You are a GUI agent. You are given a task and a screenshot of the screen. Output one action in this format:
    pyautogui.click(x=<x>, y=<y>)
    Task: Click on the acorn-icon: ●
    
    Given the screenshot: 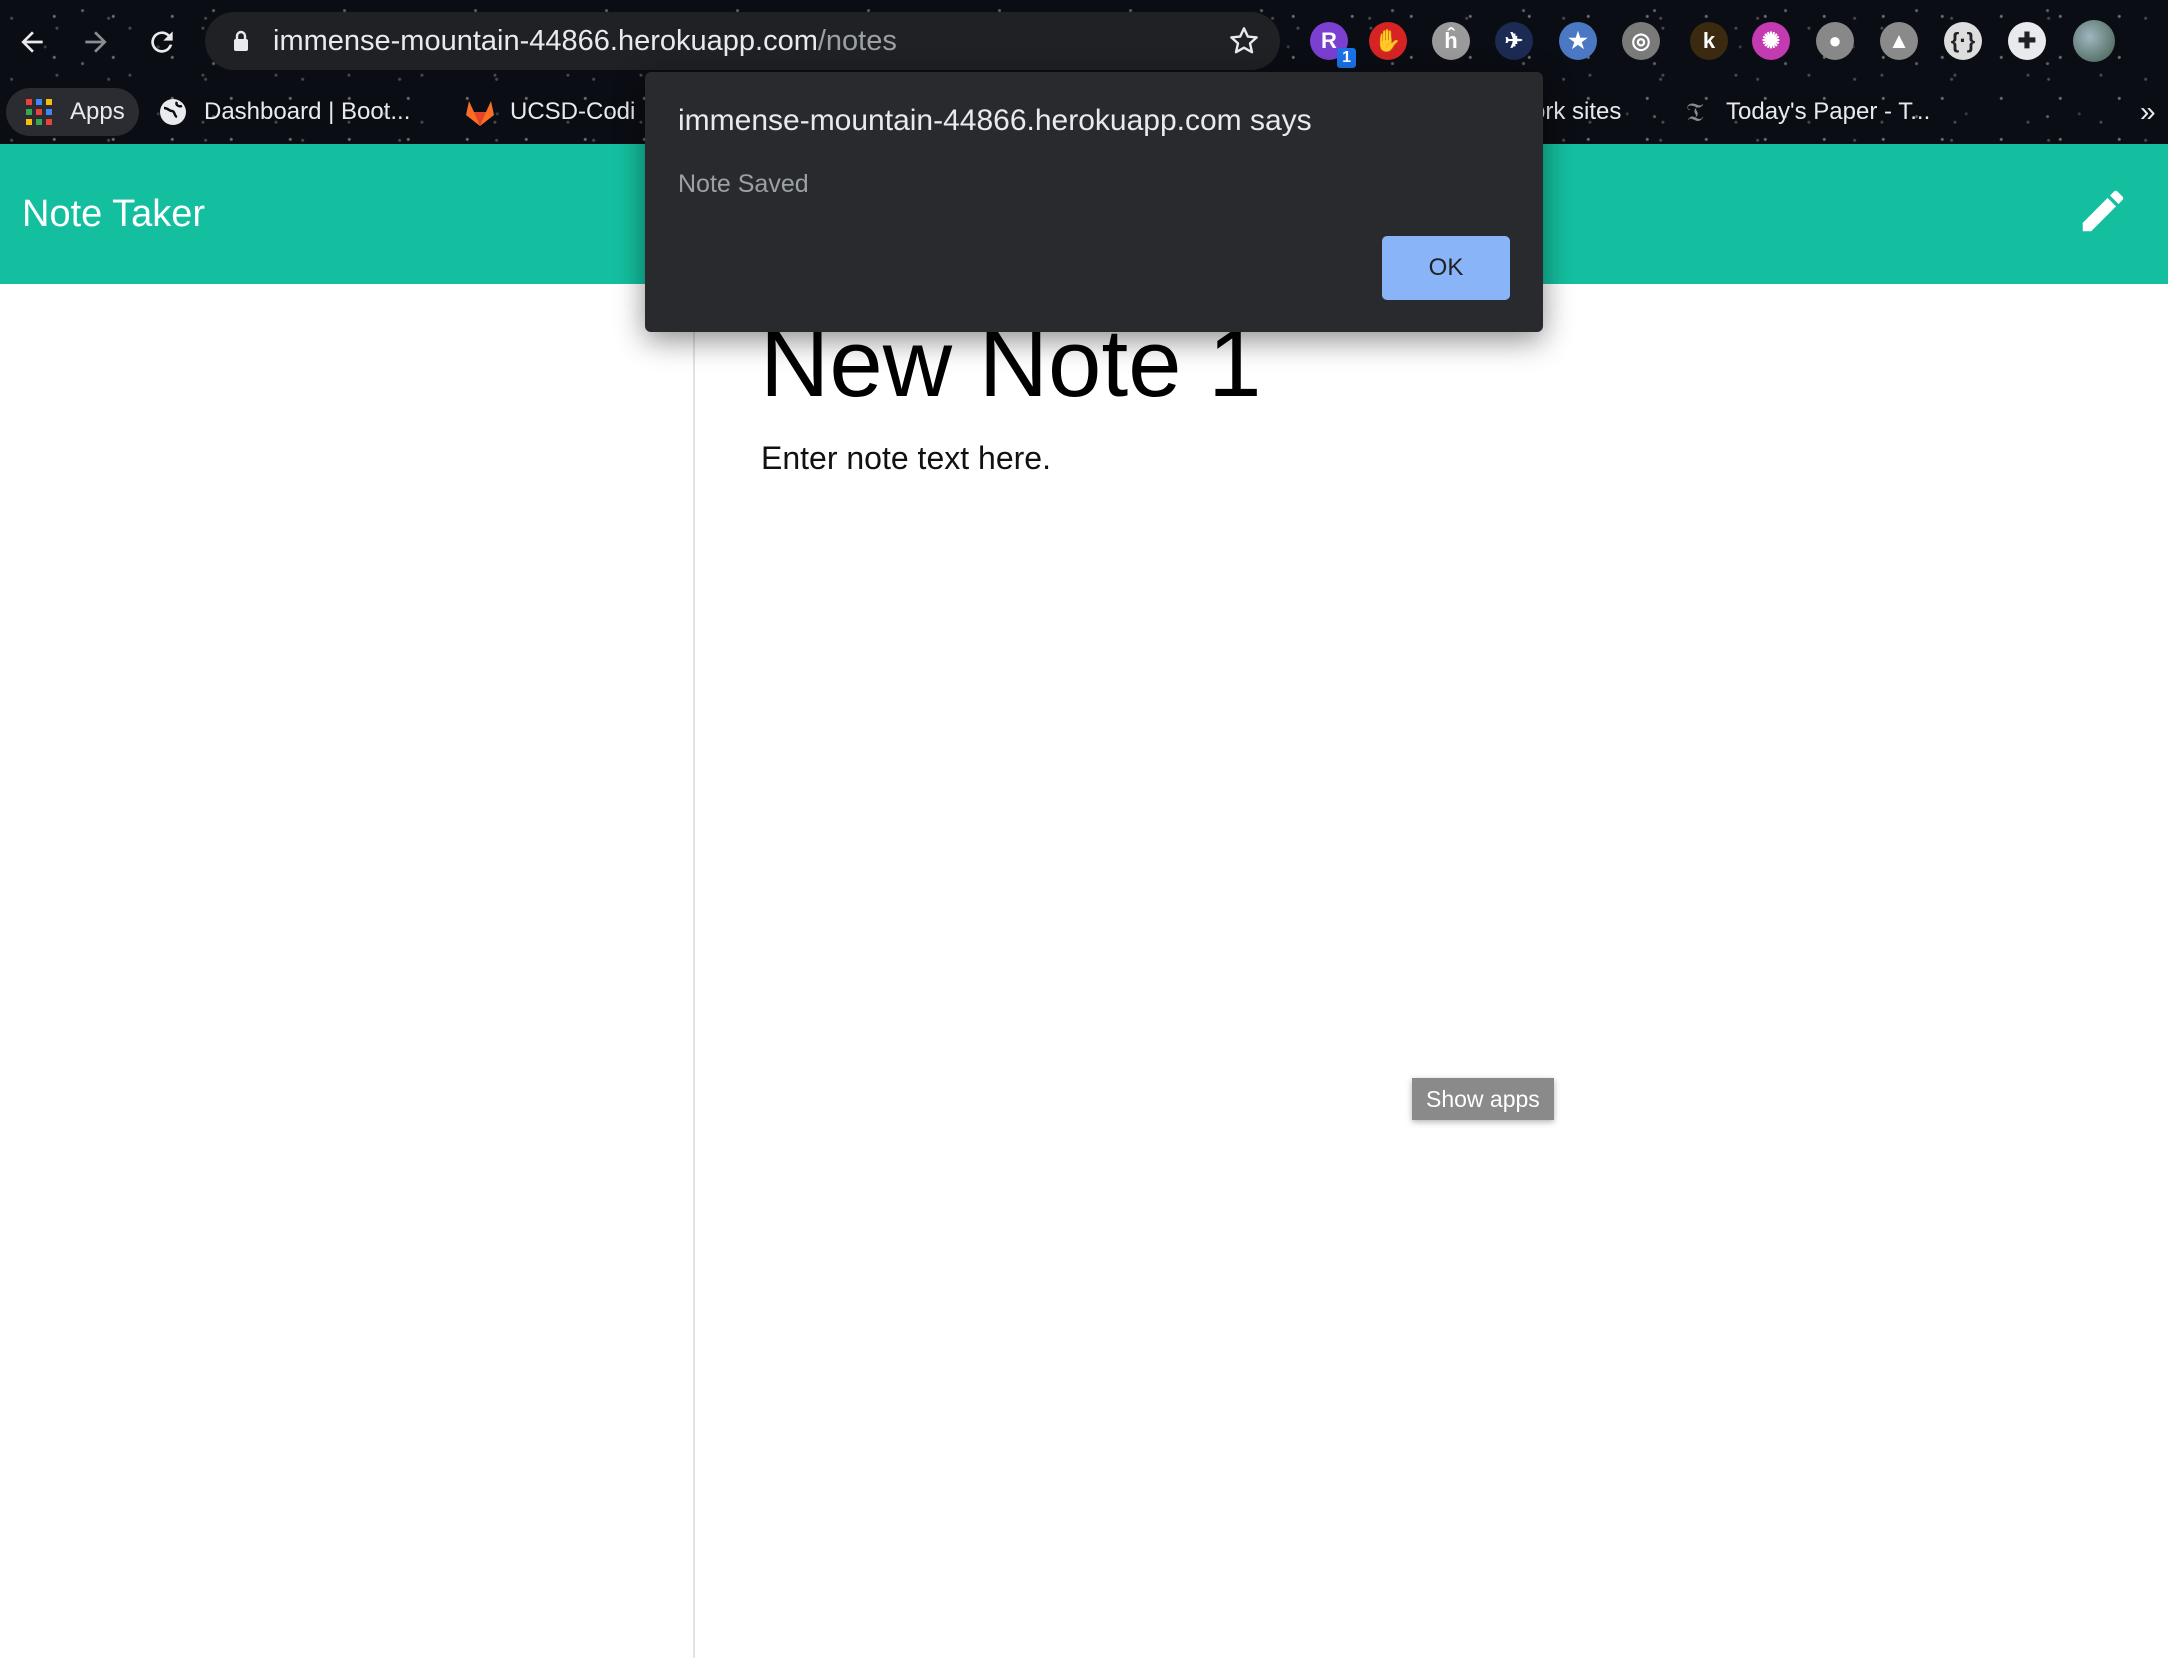 What is the action you would take?
    pyautogui.click(x=1835, y=41)
    